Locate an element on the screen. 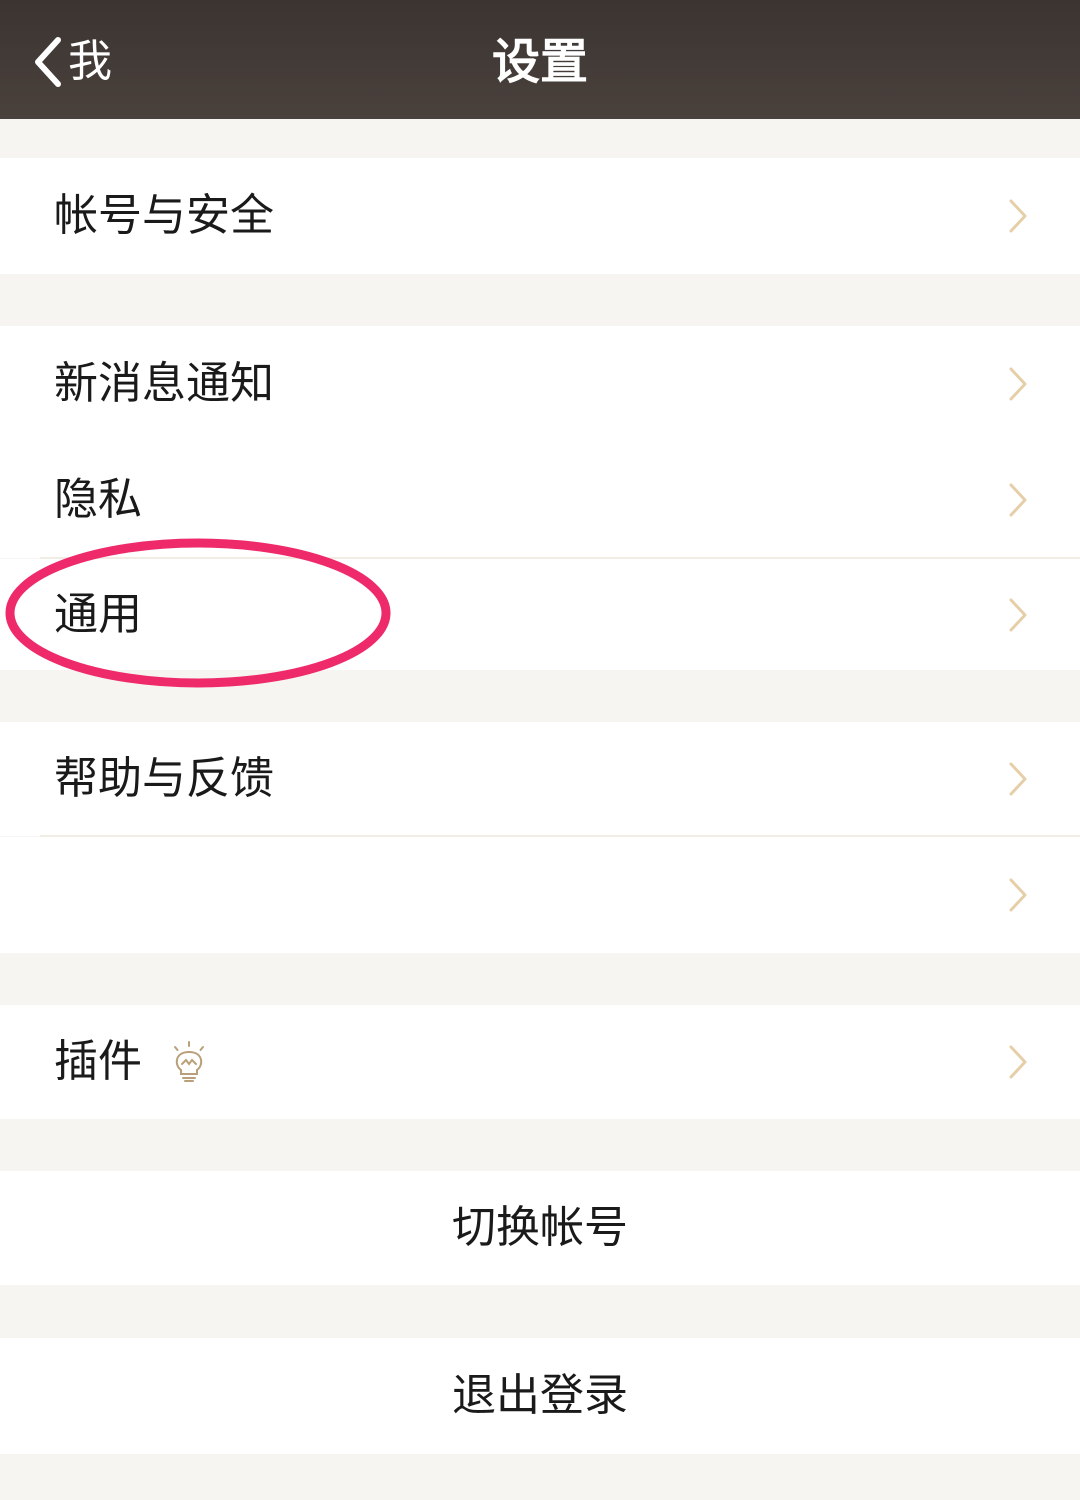  settings-item-label: 插件 is located at coordinates (98, 1061).